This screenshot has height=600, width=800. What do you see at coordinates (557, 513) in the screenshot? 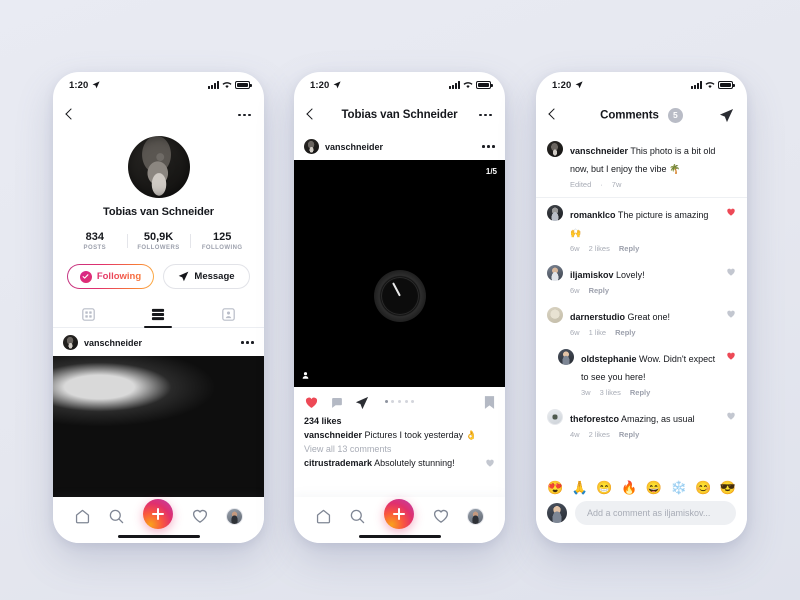
I see `current-user-avatar` at bounding box center [557, 513].